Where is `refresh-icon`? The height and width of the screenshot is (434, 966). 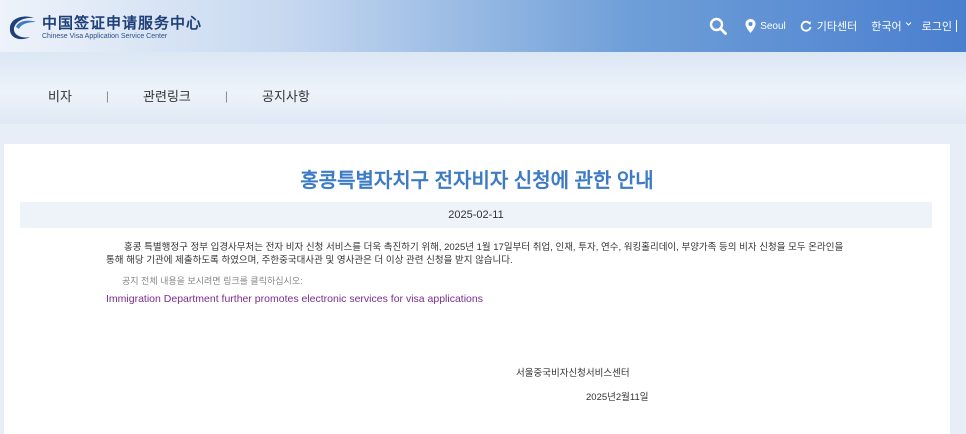 refresh-icon is located at coordinates (806, 26).